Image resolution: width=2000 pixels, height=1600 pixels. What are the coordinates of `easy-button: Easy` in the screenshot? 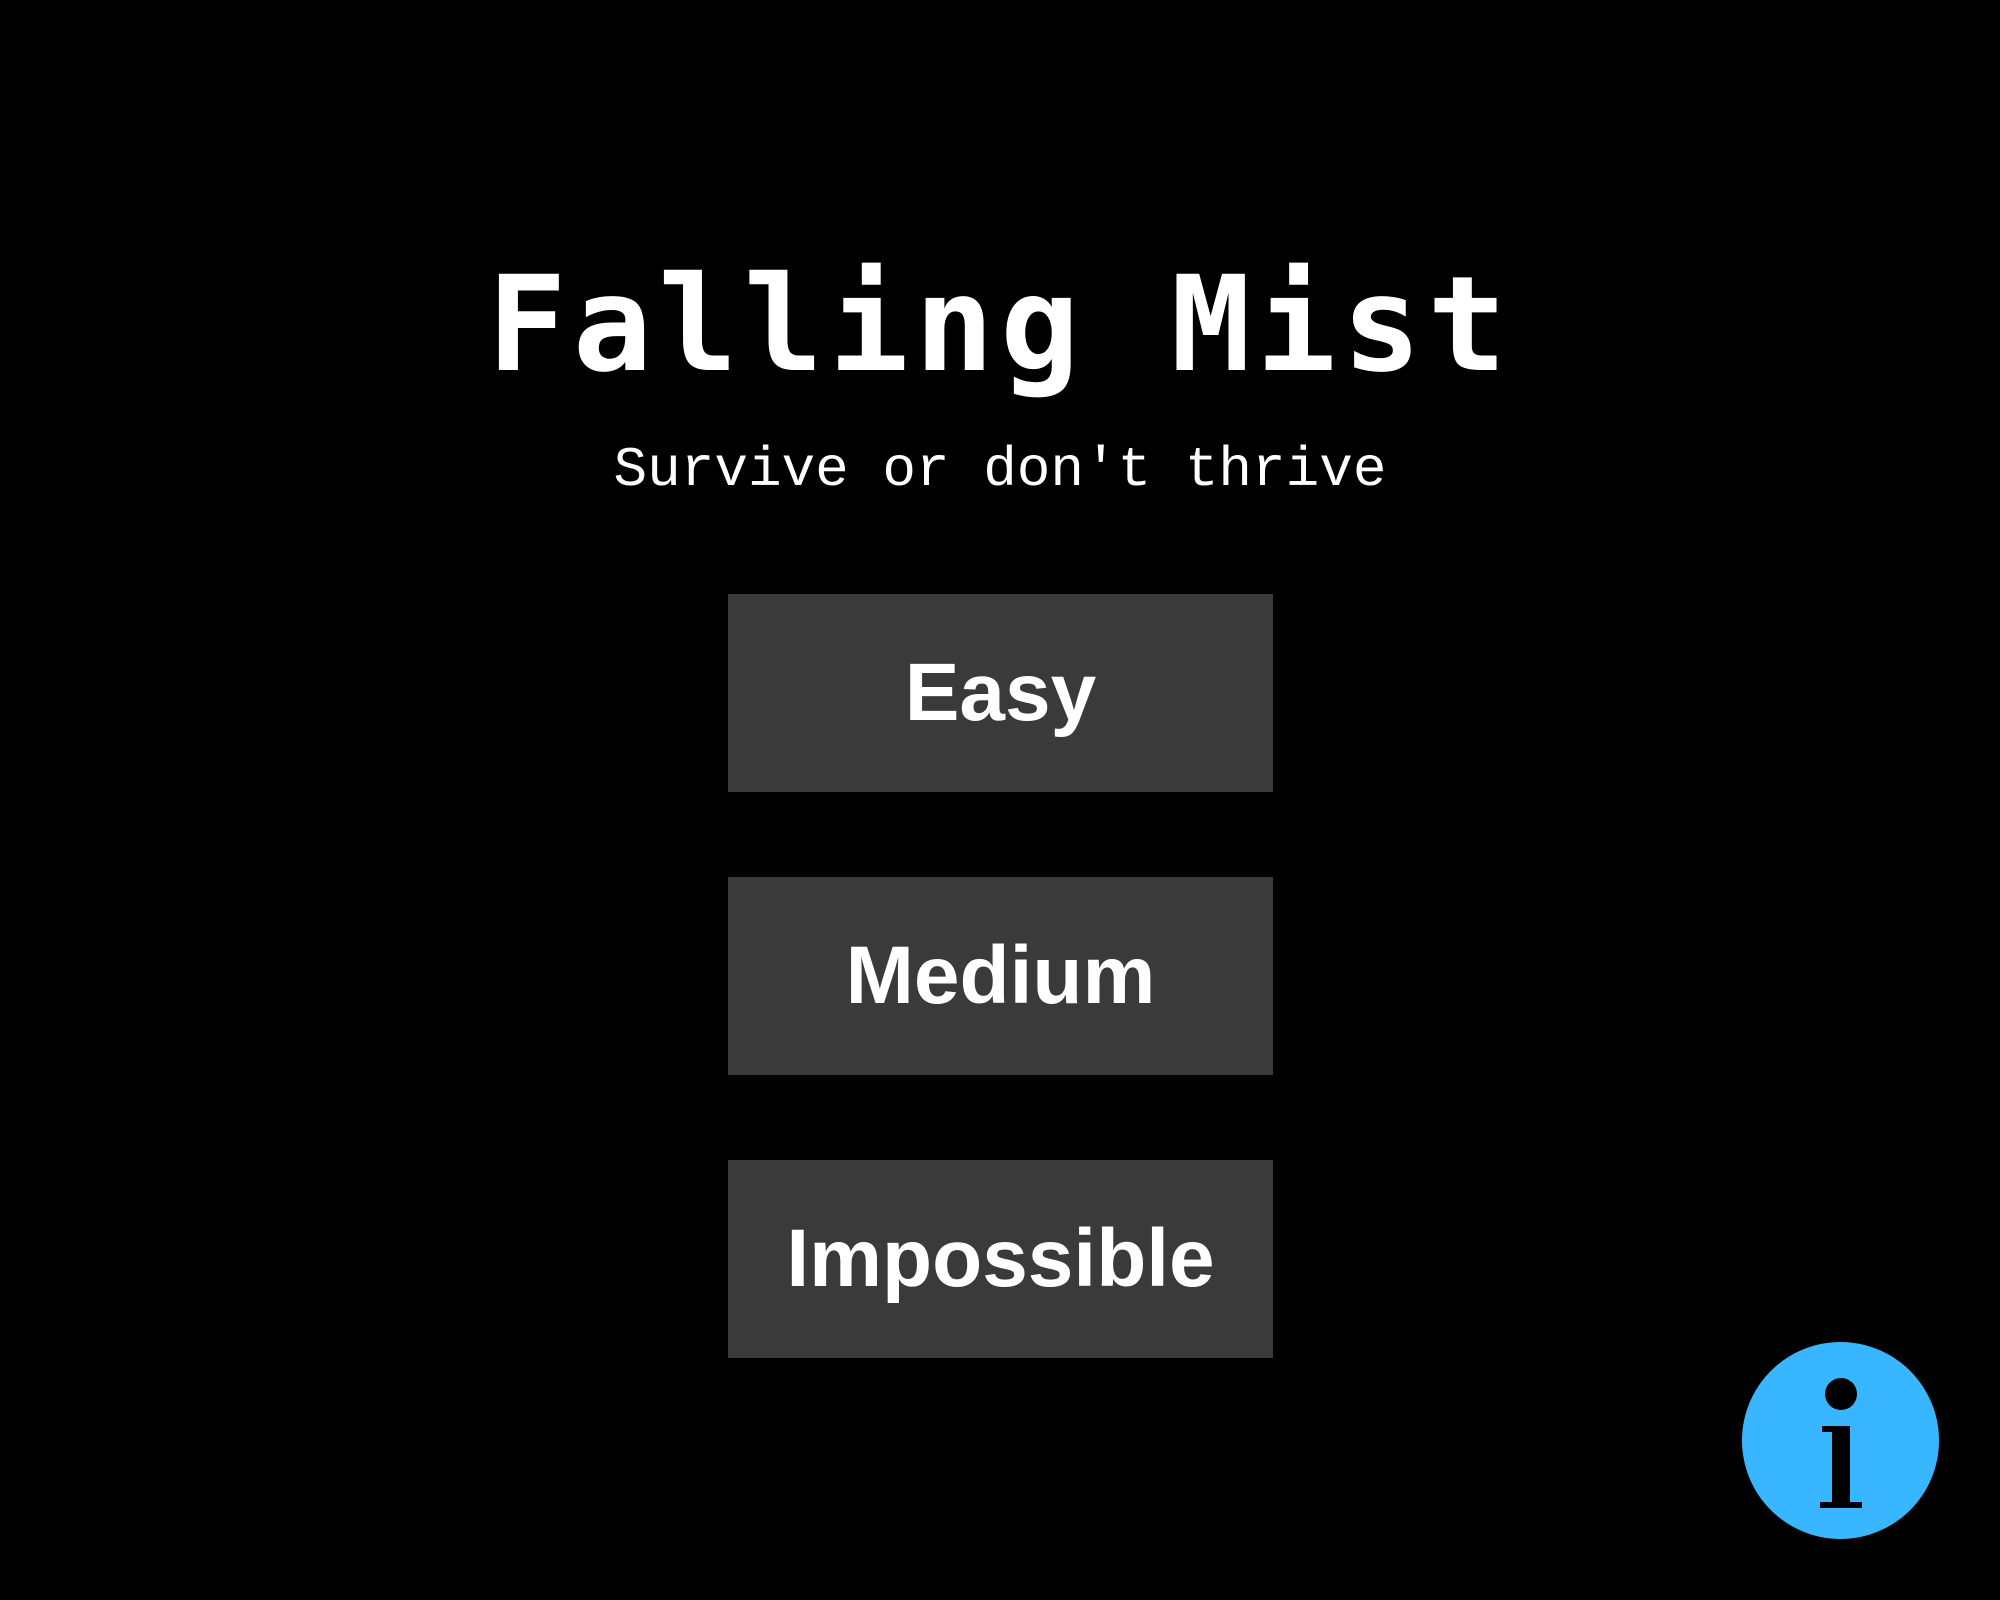 It's located at (1000, 693).